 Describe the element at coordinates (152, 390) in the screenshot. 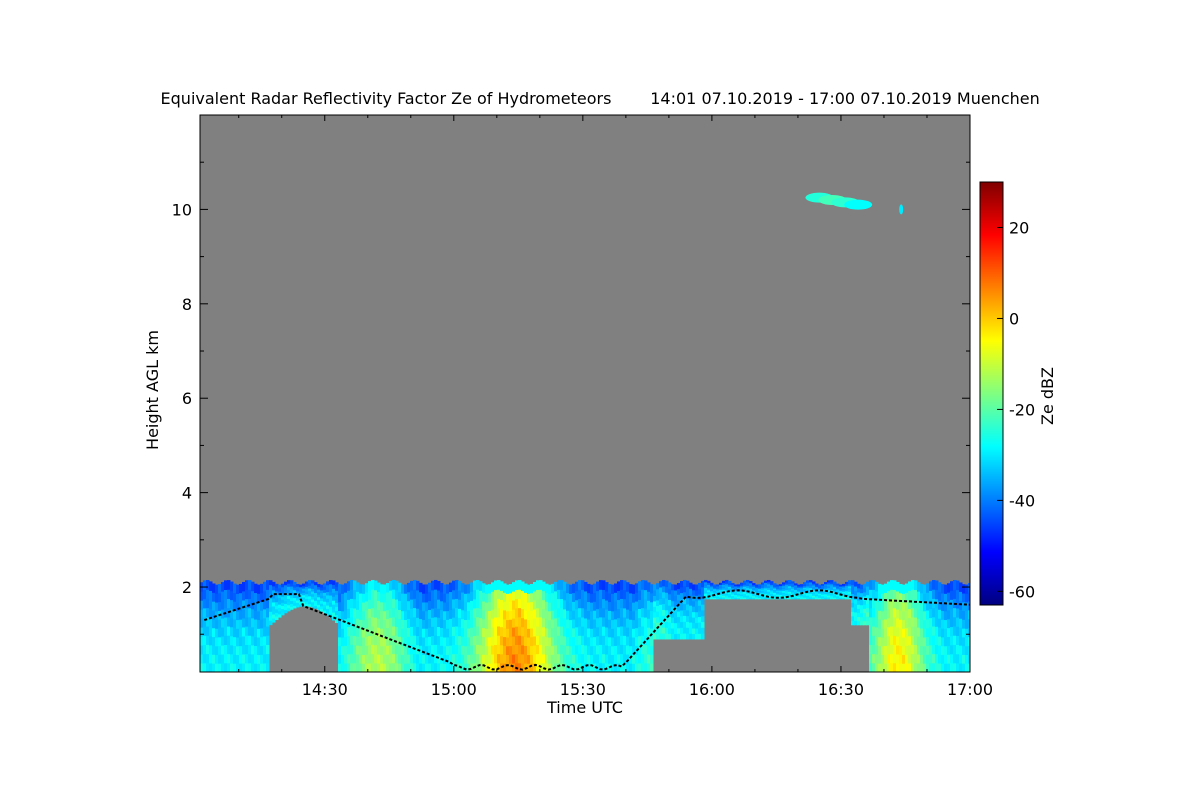

I see `y-axis-label: Height AGL km` at that location.